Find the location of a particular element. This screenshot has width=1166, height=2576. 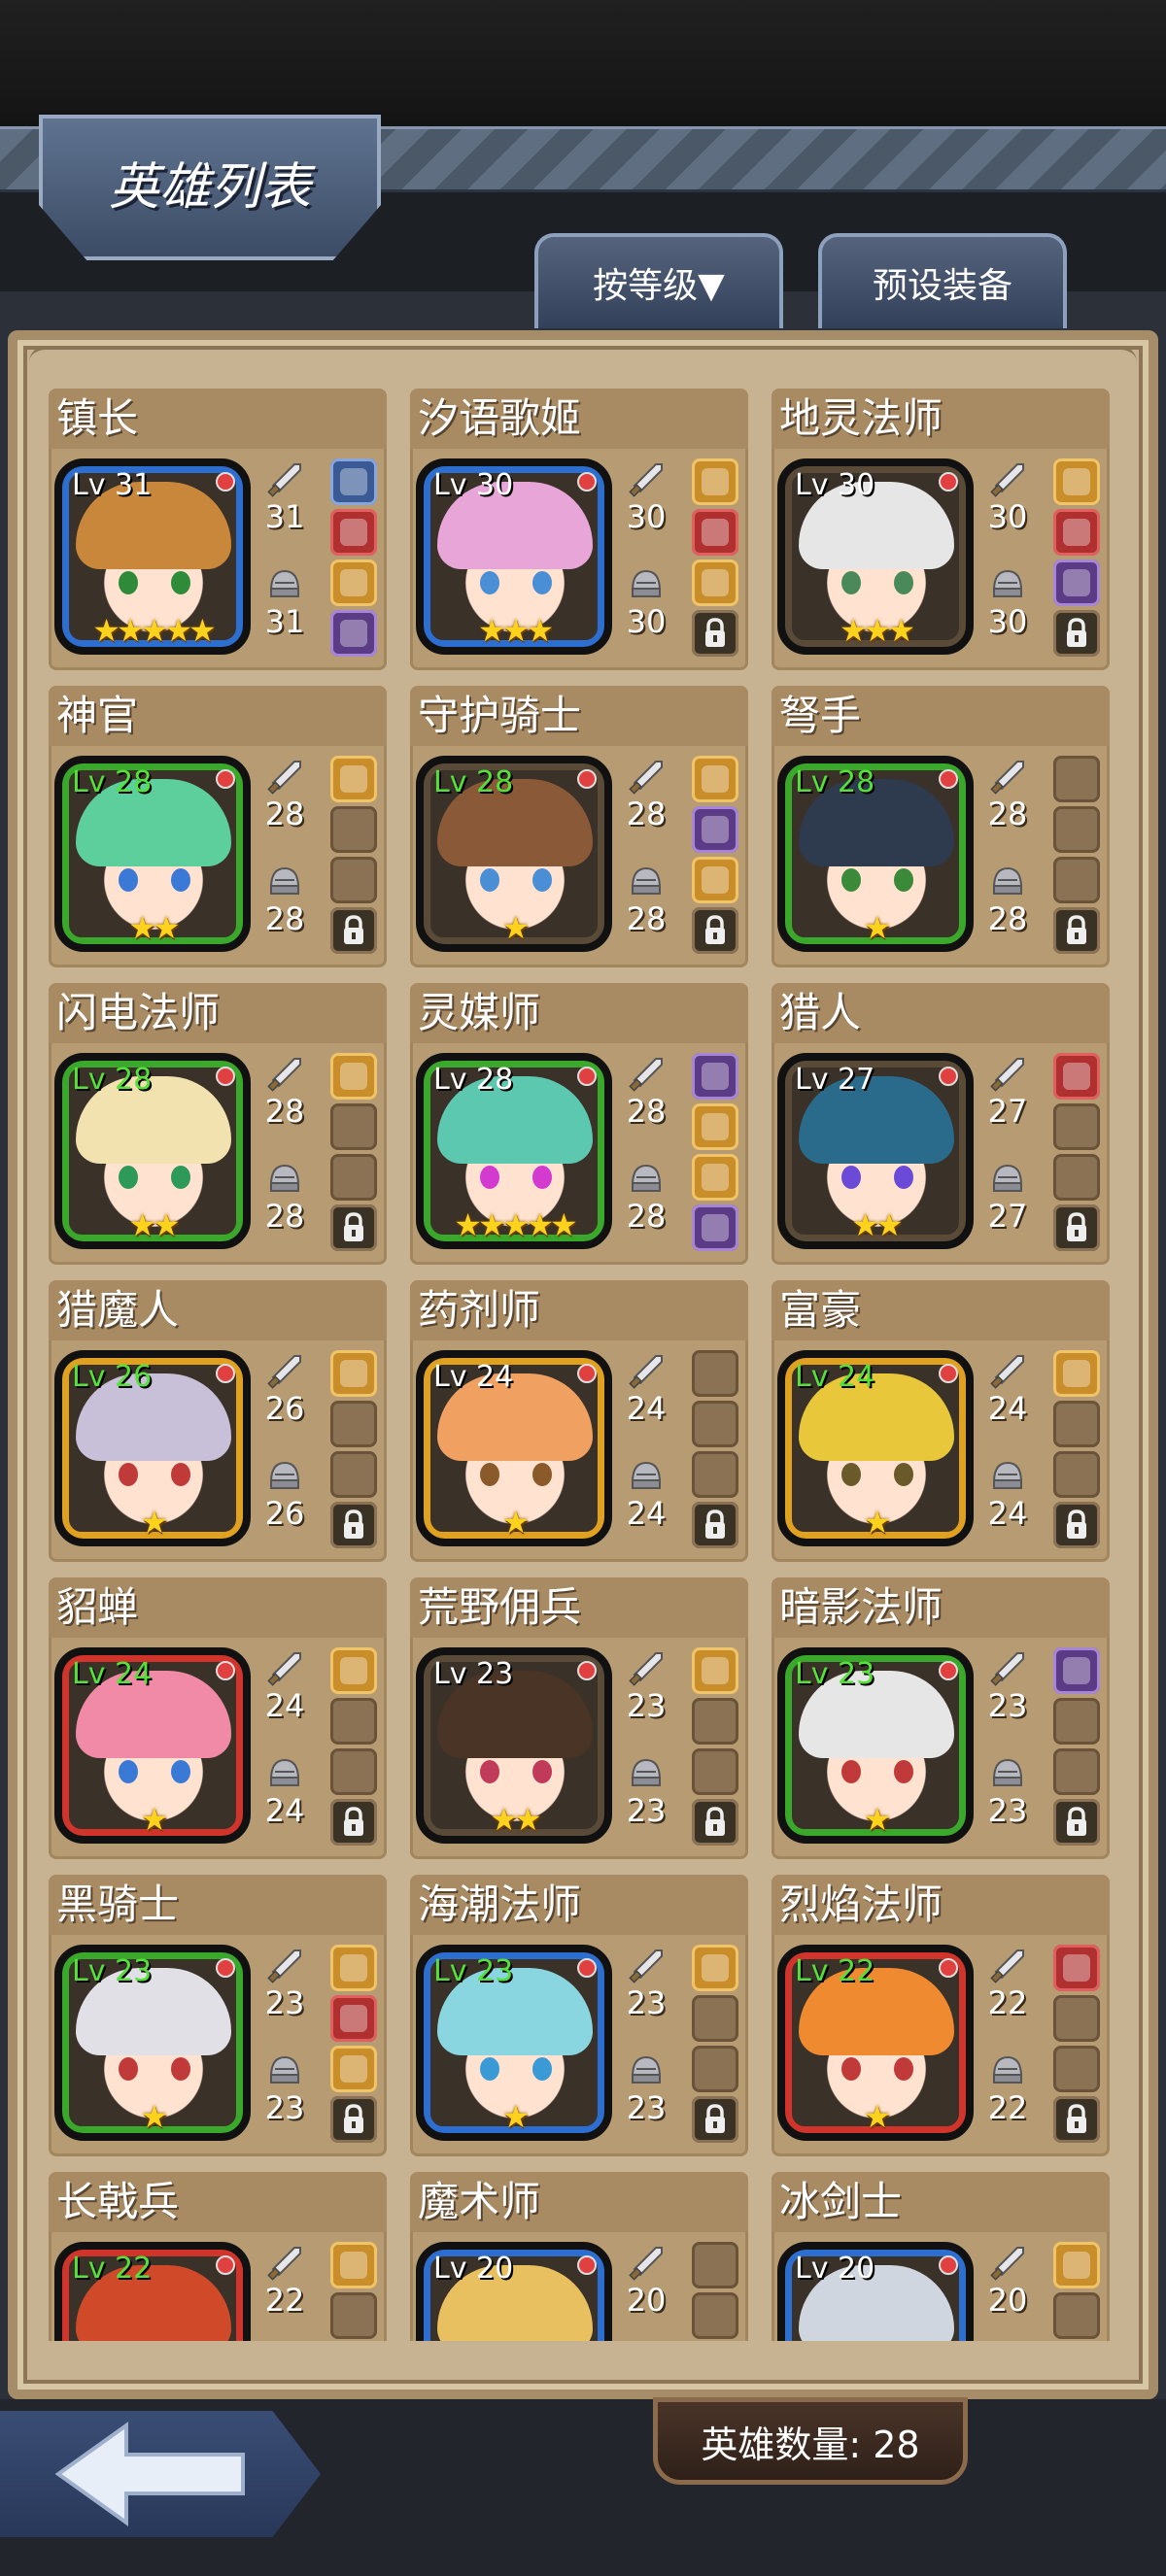

hero-card: 闪电法师 Lv 28 ★★ 28 28 is located at coordinates (218, 1124).